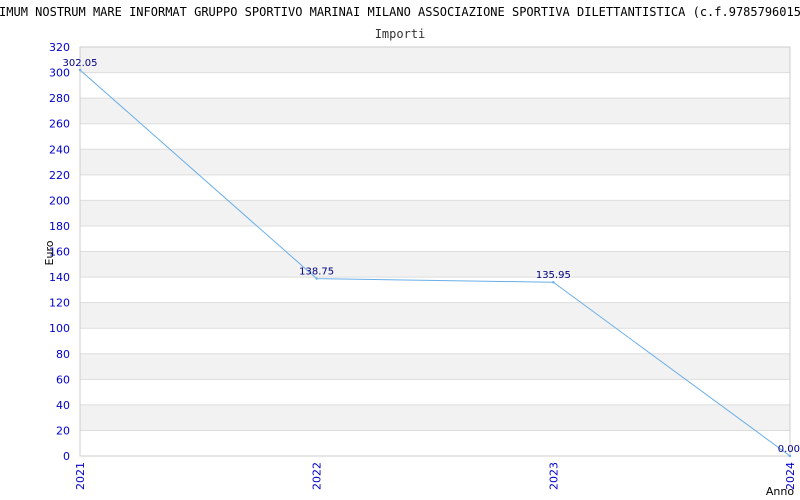  I want to click on y-tick-label: 320, so click(59, 47).